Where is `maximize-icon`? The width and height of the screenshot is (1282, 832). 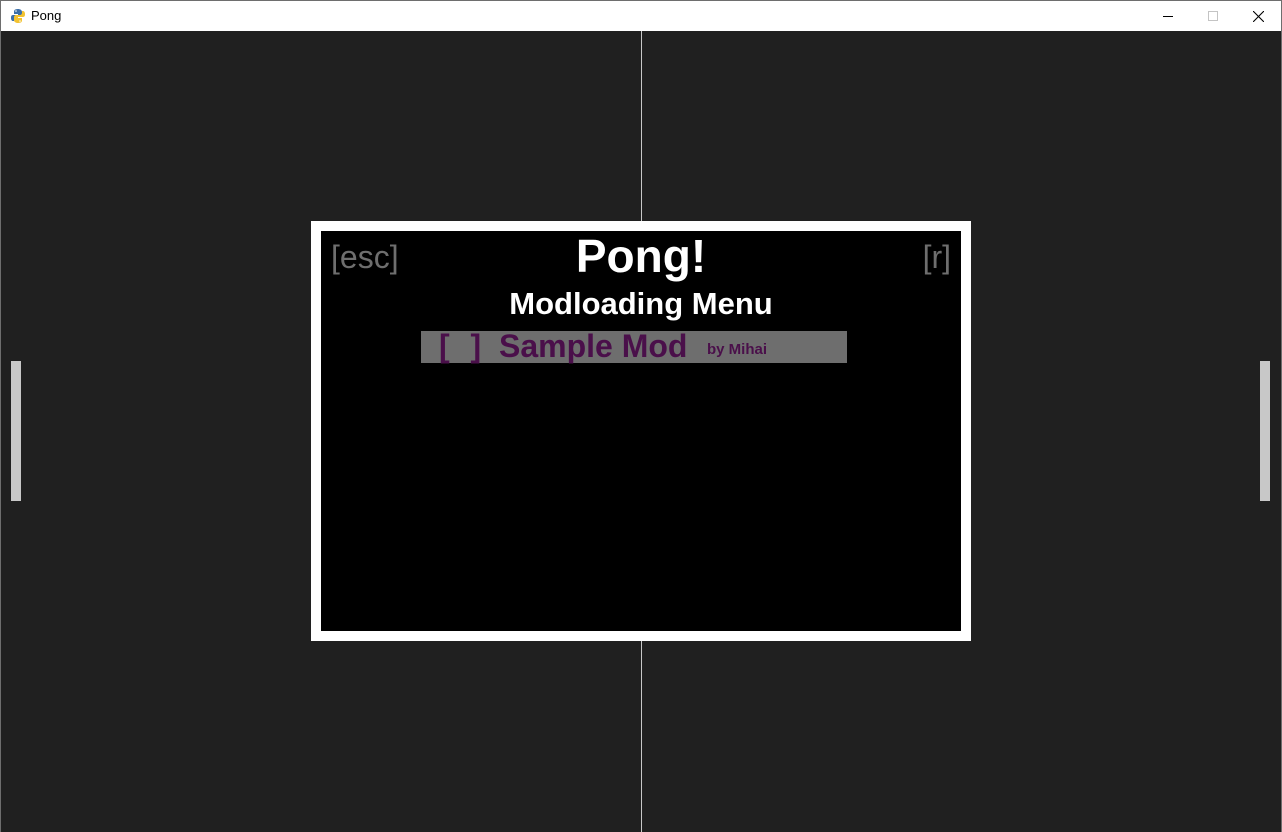 maximize-icon is located at coordinates (1212, 16).